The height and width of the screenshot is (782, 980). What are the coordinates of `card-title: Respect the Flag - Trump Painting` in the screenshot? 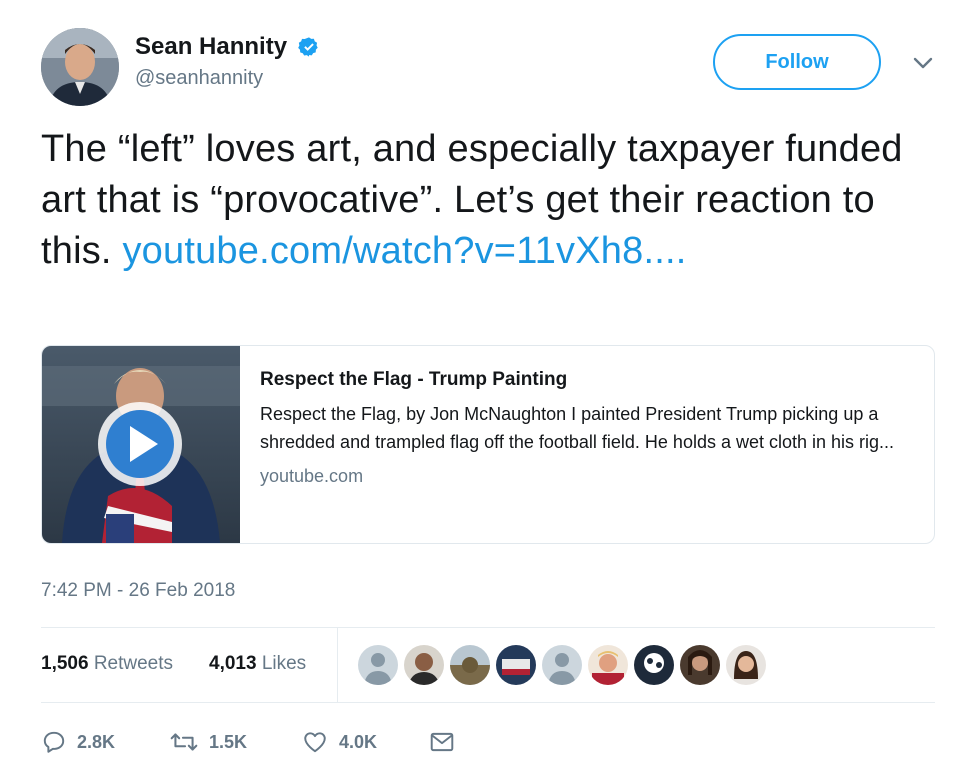 It's located at (590, 380).